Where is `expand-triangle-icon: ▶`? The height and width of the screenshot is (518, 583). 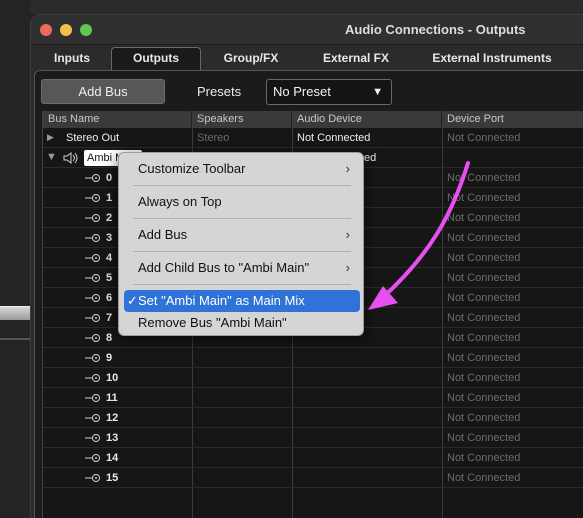
expand-triangle-icon: ▶ is located at coordinates (50, 137).